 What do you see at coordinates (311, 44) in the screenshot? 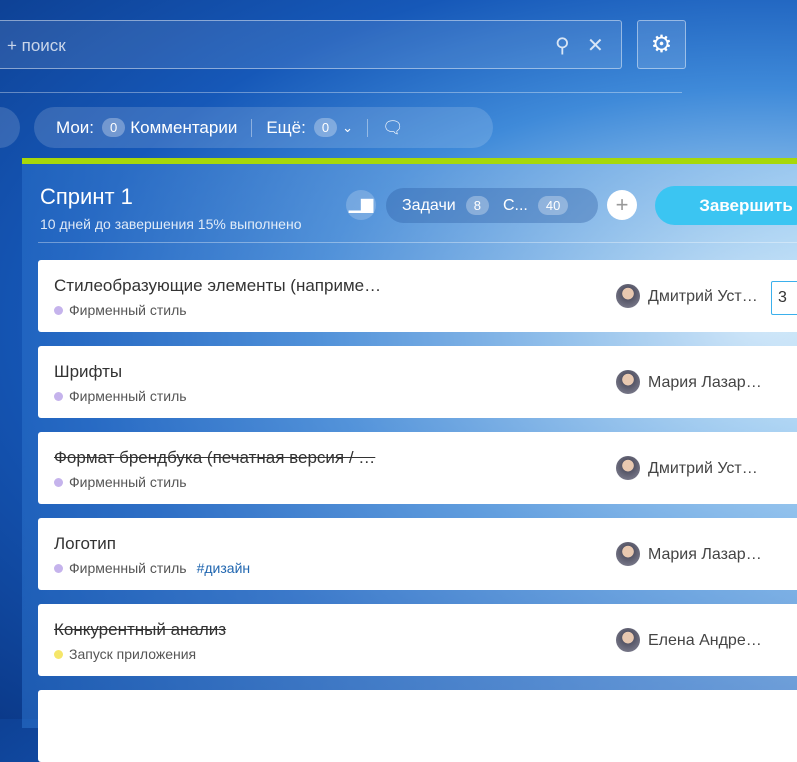
I see `search-field: + поиск ⚲ ✕` at bounding box center [311, 44].